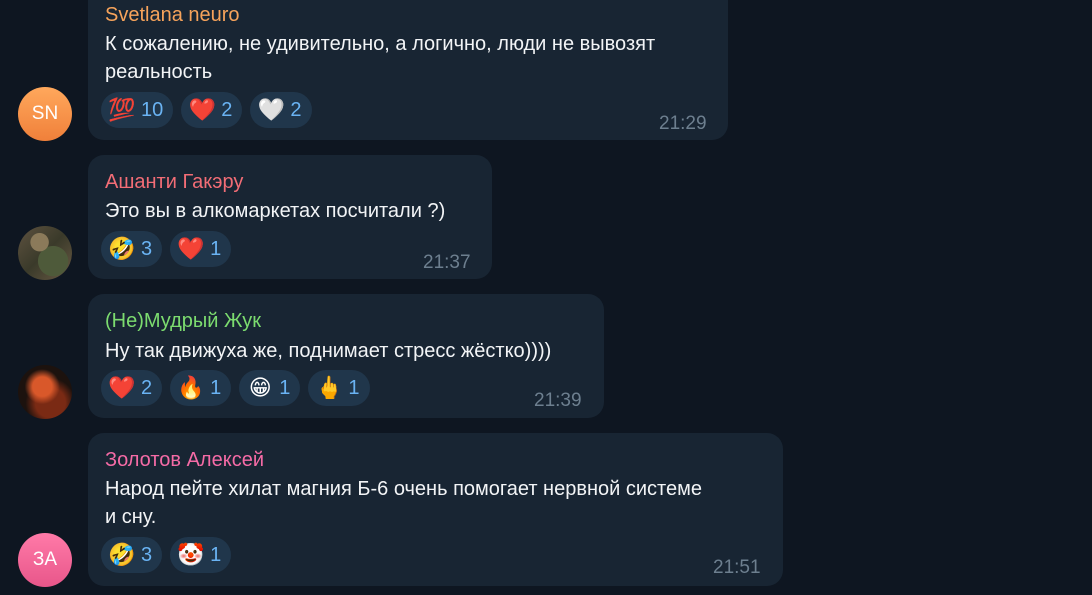  I want to click on reaction-count: 10, so click(152, 109).